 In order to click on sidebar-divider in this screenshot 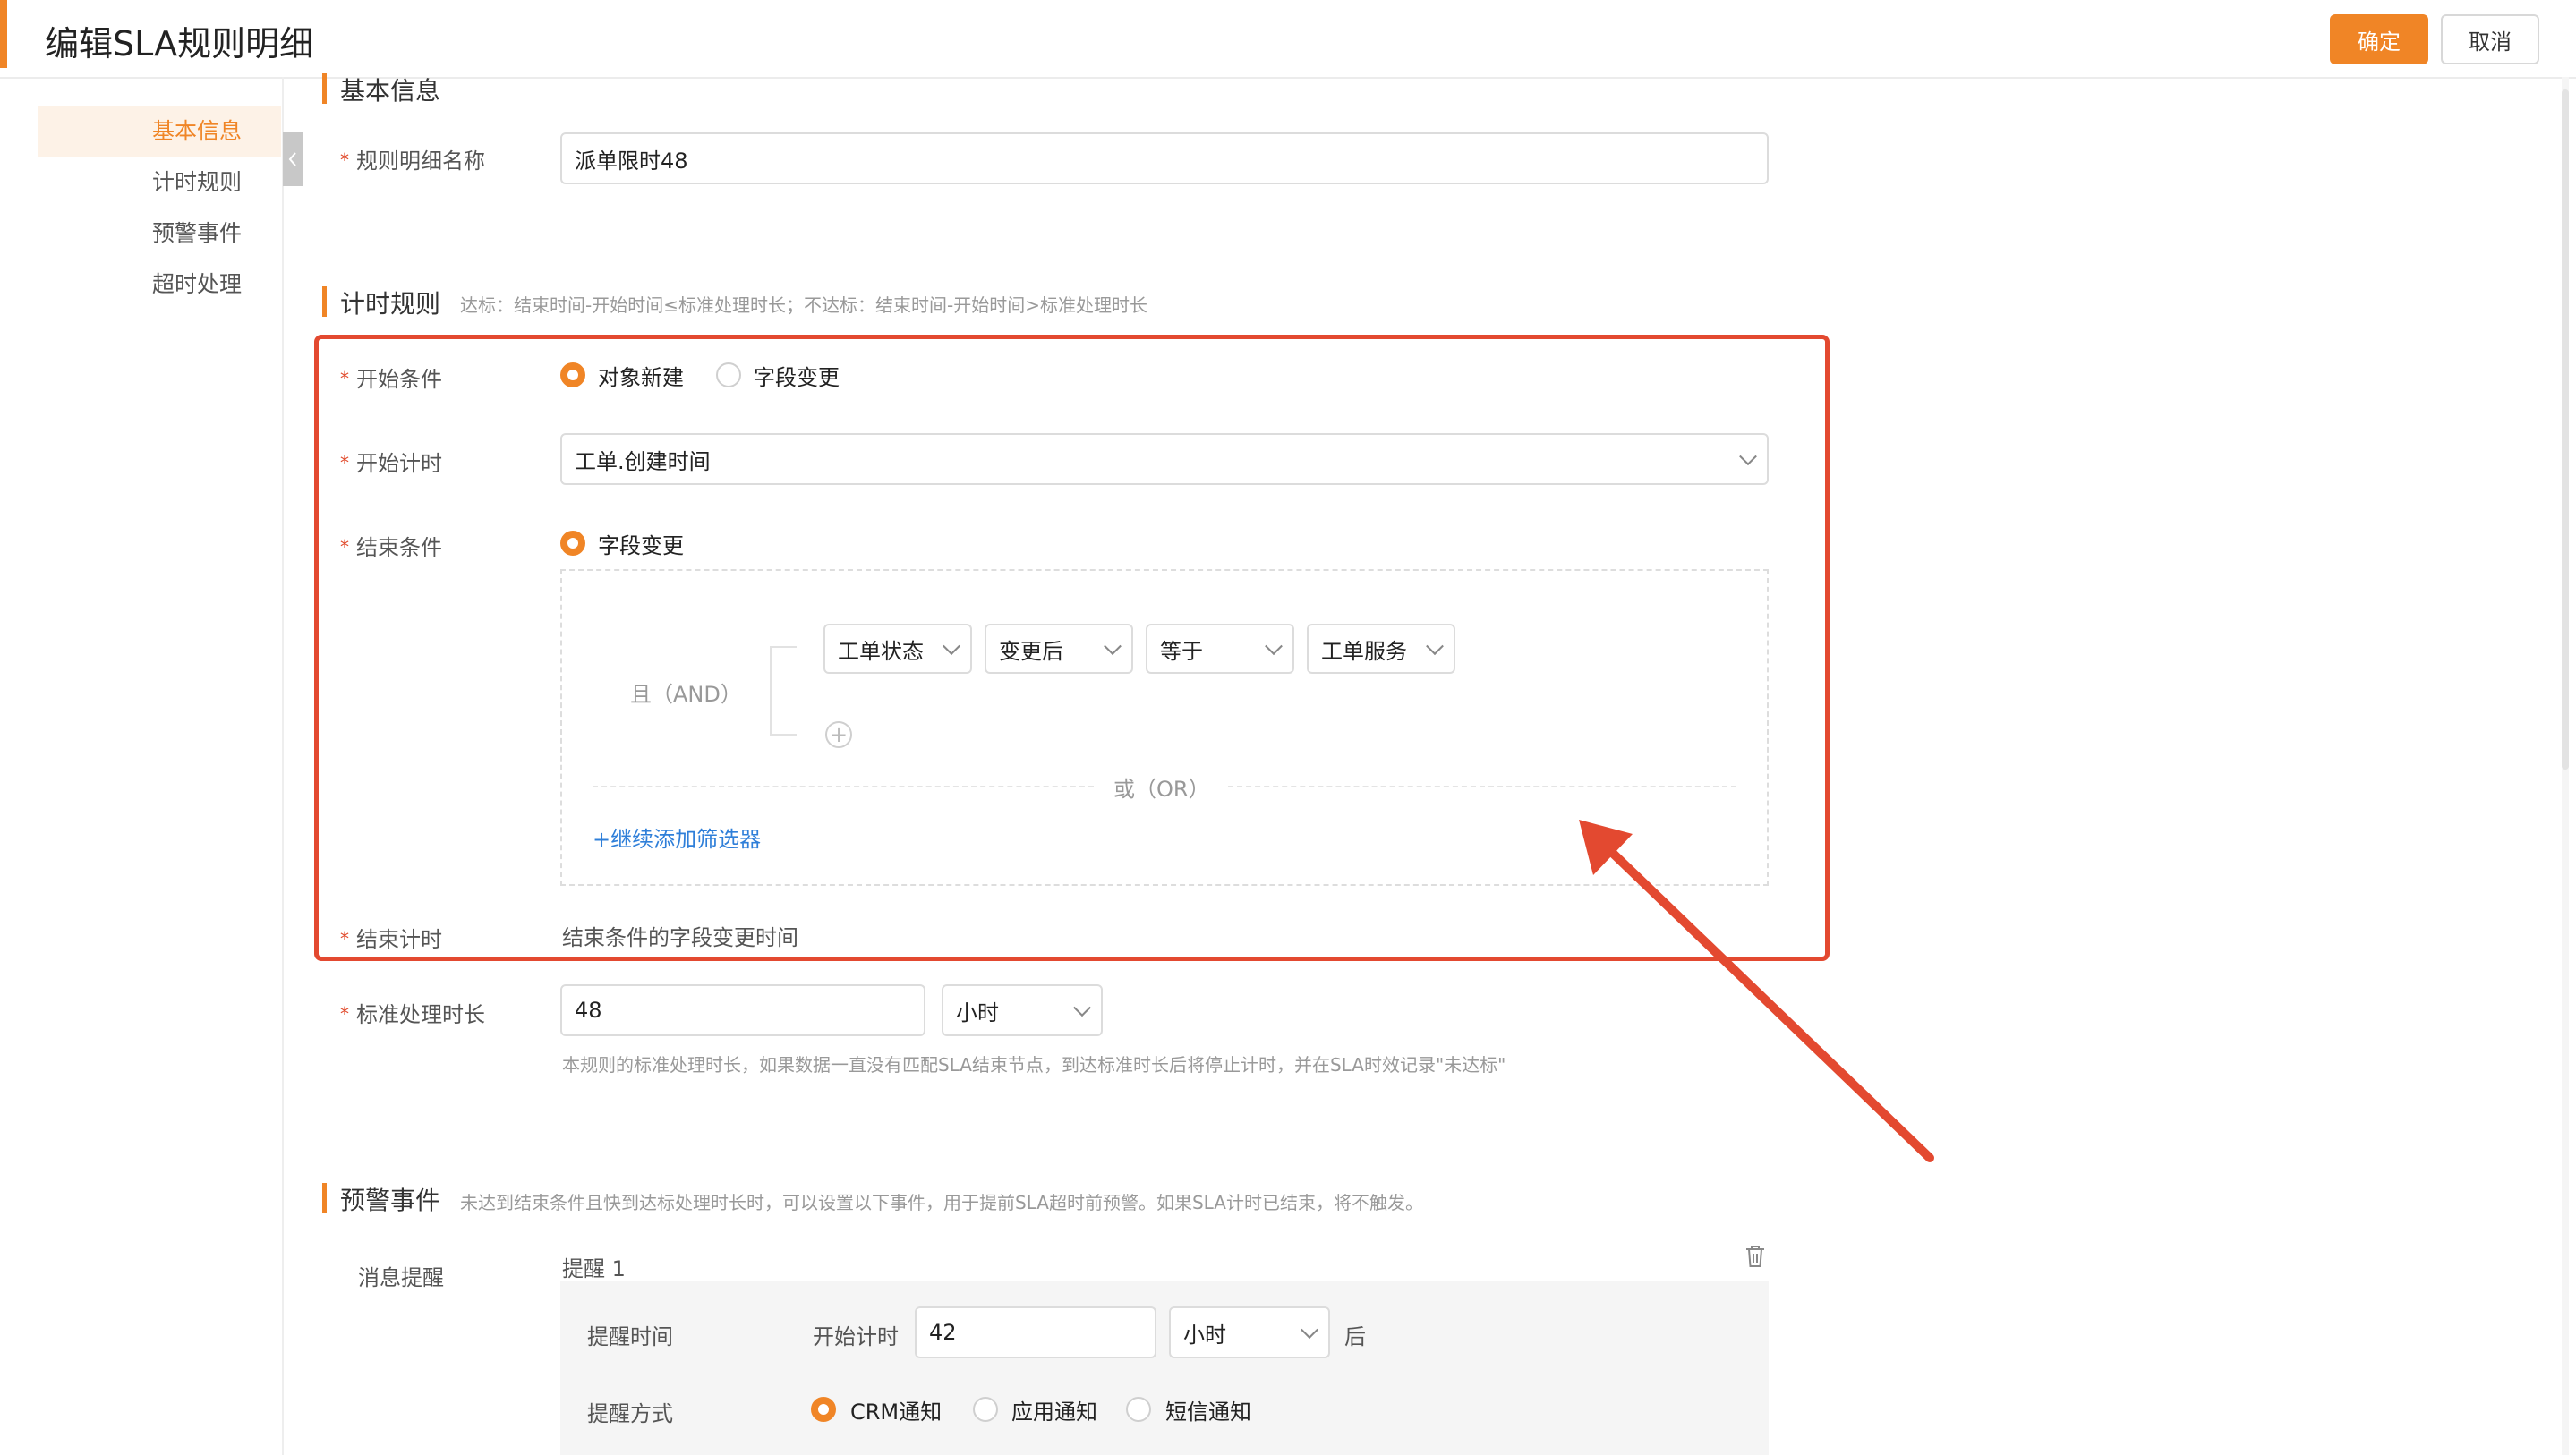, I will do `click(283, 766)`.